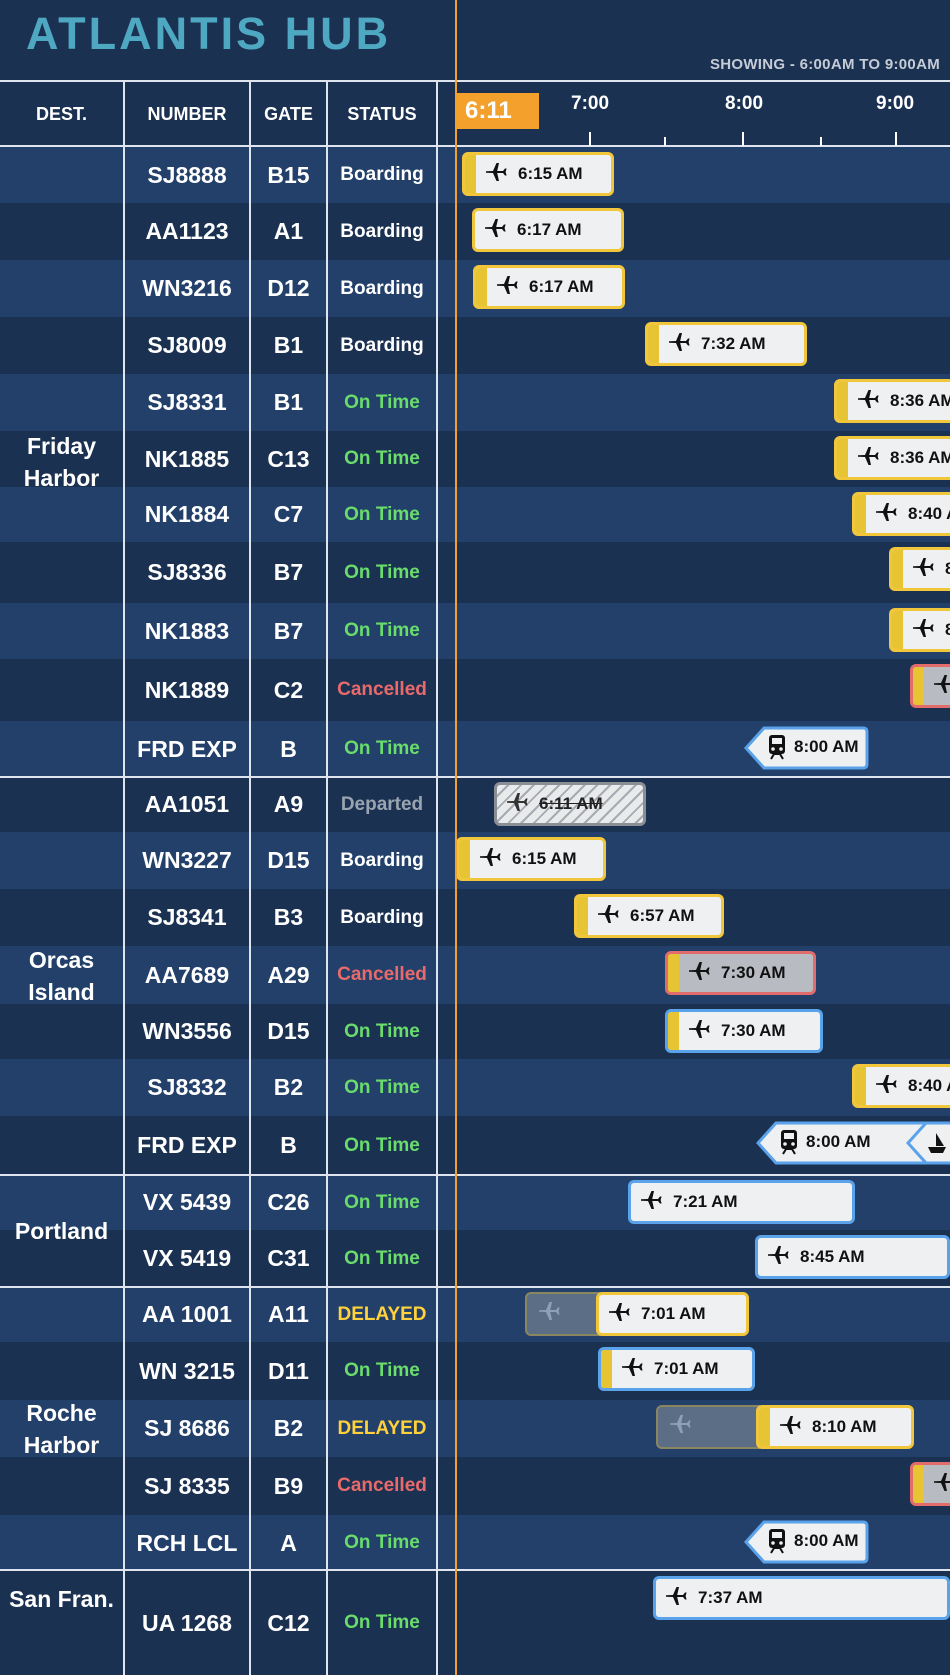 The width and height of the screenshot is (950, 1675). I want to click on table-row: SJ8341 B3 Boarding, so click(475, 917).